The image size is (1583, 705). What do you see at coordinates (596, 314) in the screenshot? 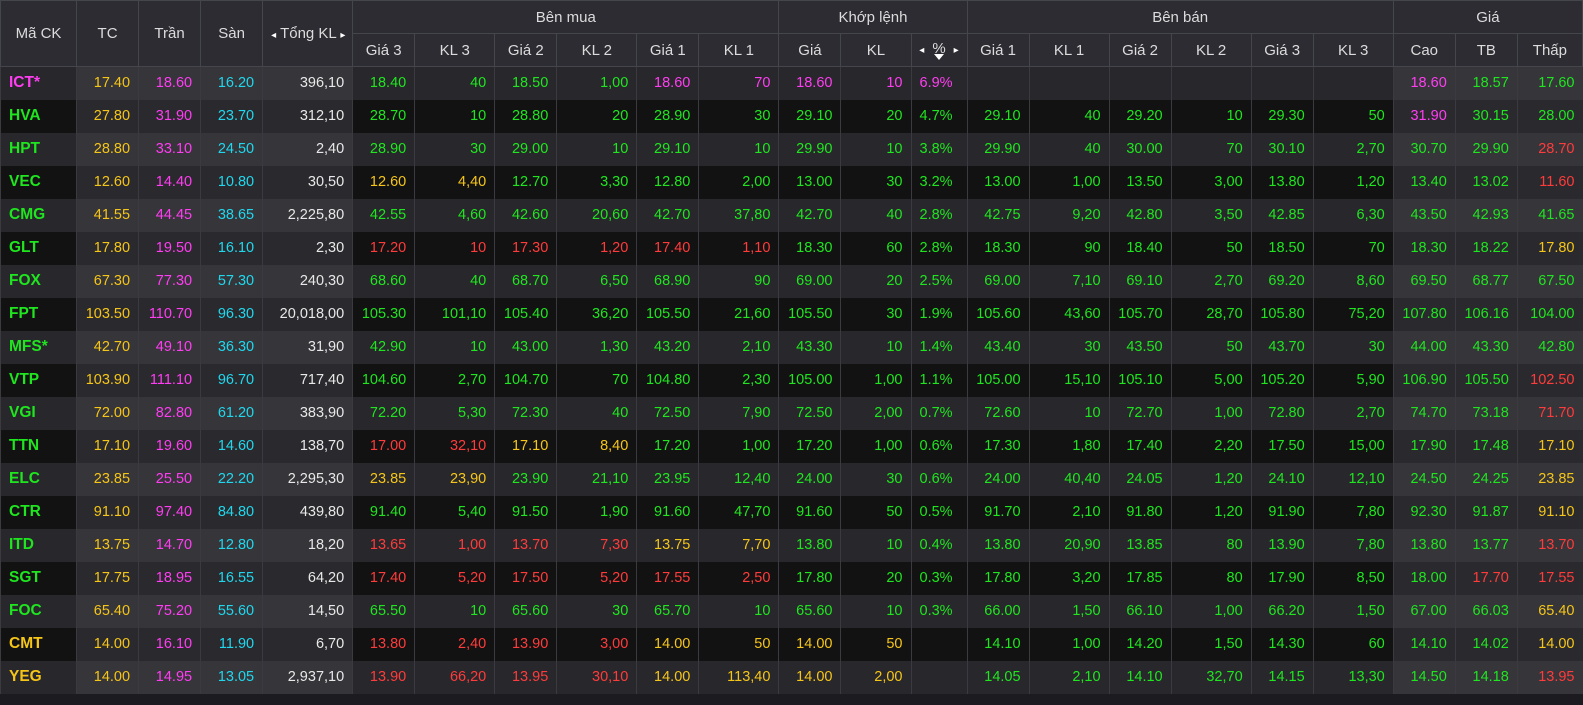
I see `buy-vol-2-cell: 36,20` at bounding box center [596, 314].